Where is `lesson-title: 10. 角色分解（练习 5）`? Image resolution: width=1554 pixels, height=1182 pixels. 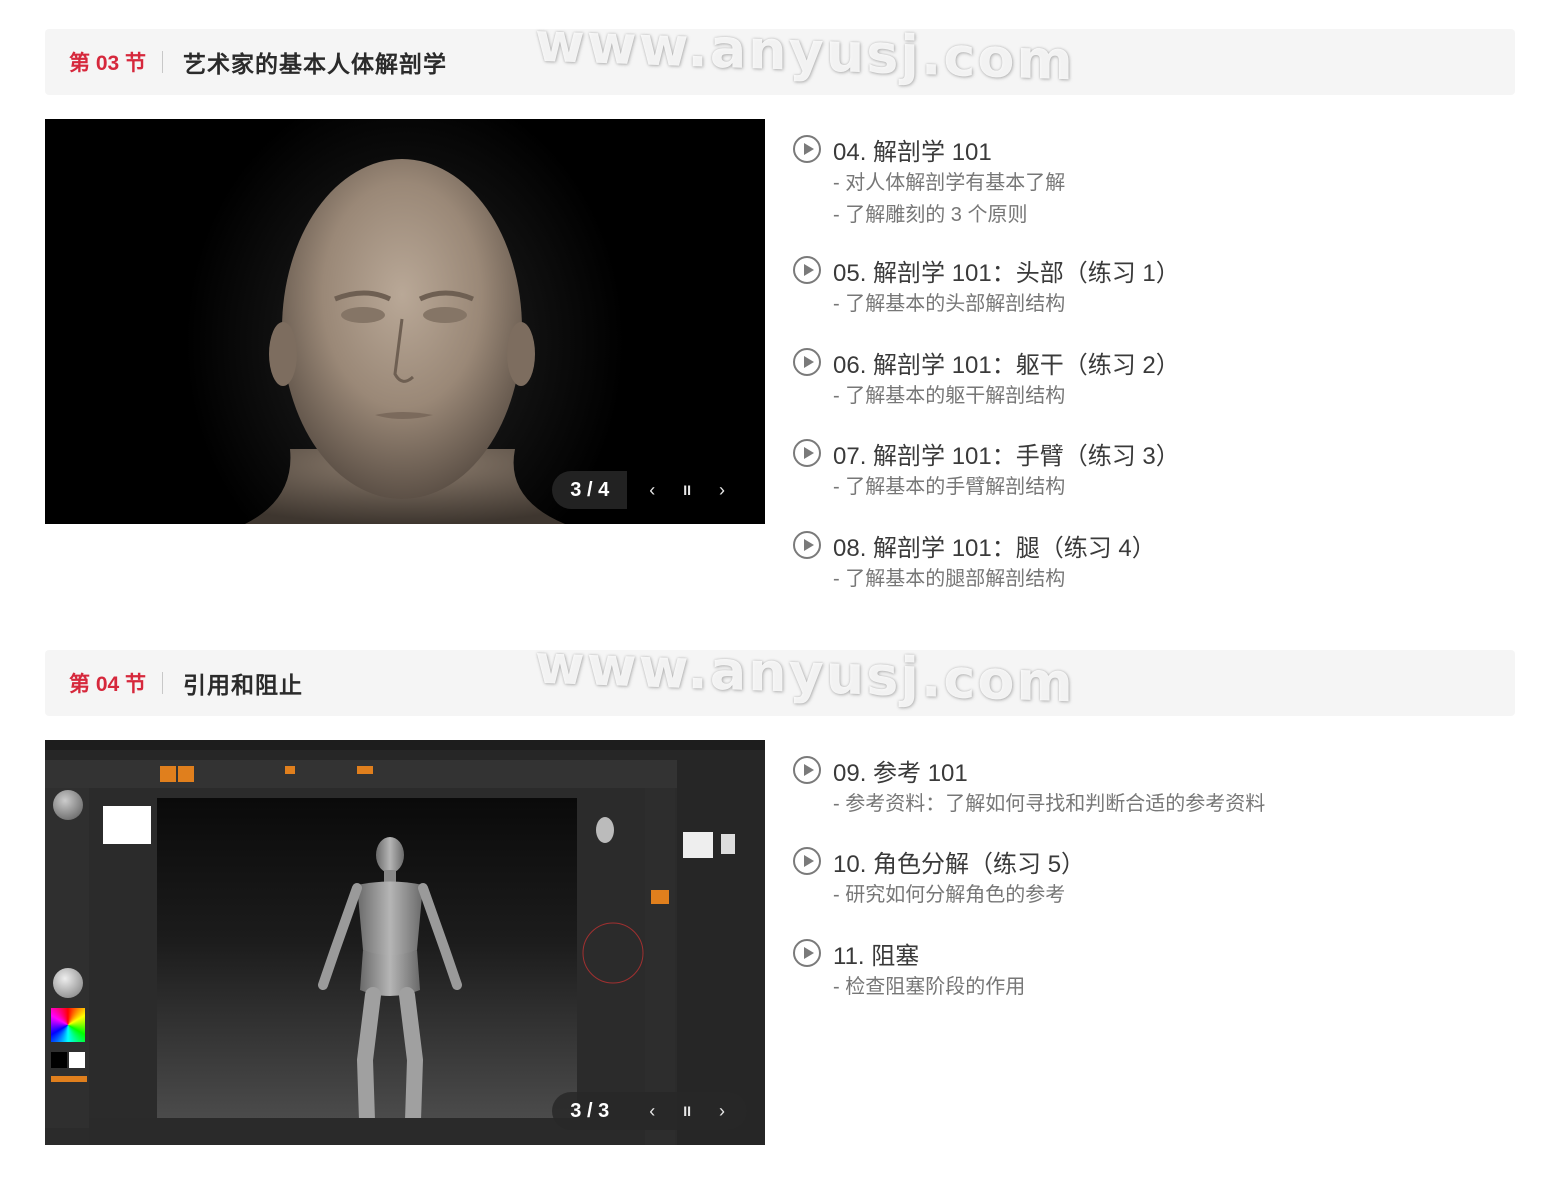 lesson-title: 10. 角色分解（练习 5） is located at coordinates (959, 864).